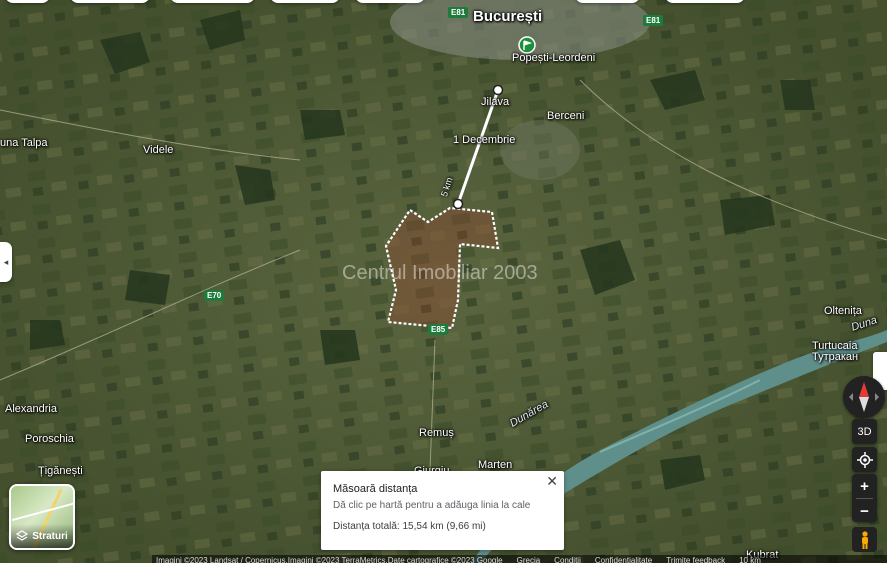 This screenshot has height=563, width=887. I want to click on place-label: Alexandria, so click(31, 409).